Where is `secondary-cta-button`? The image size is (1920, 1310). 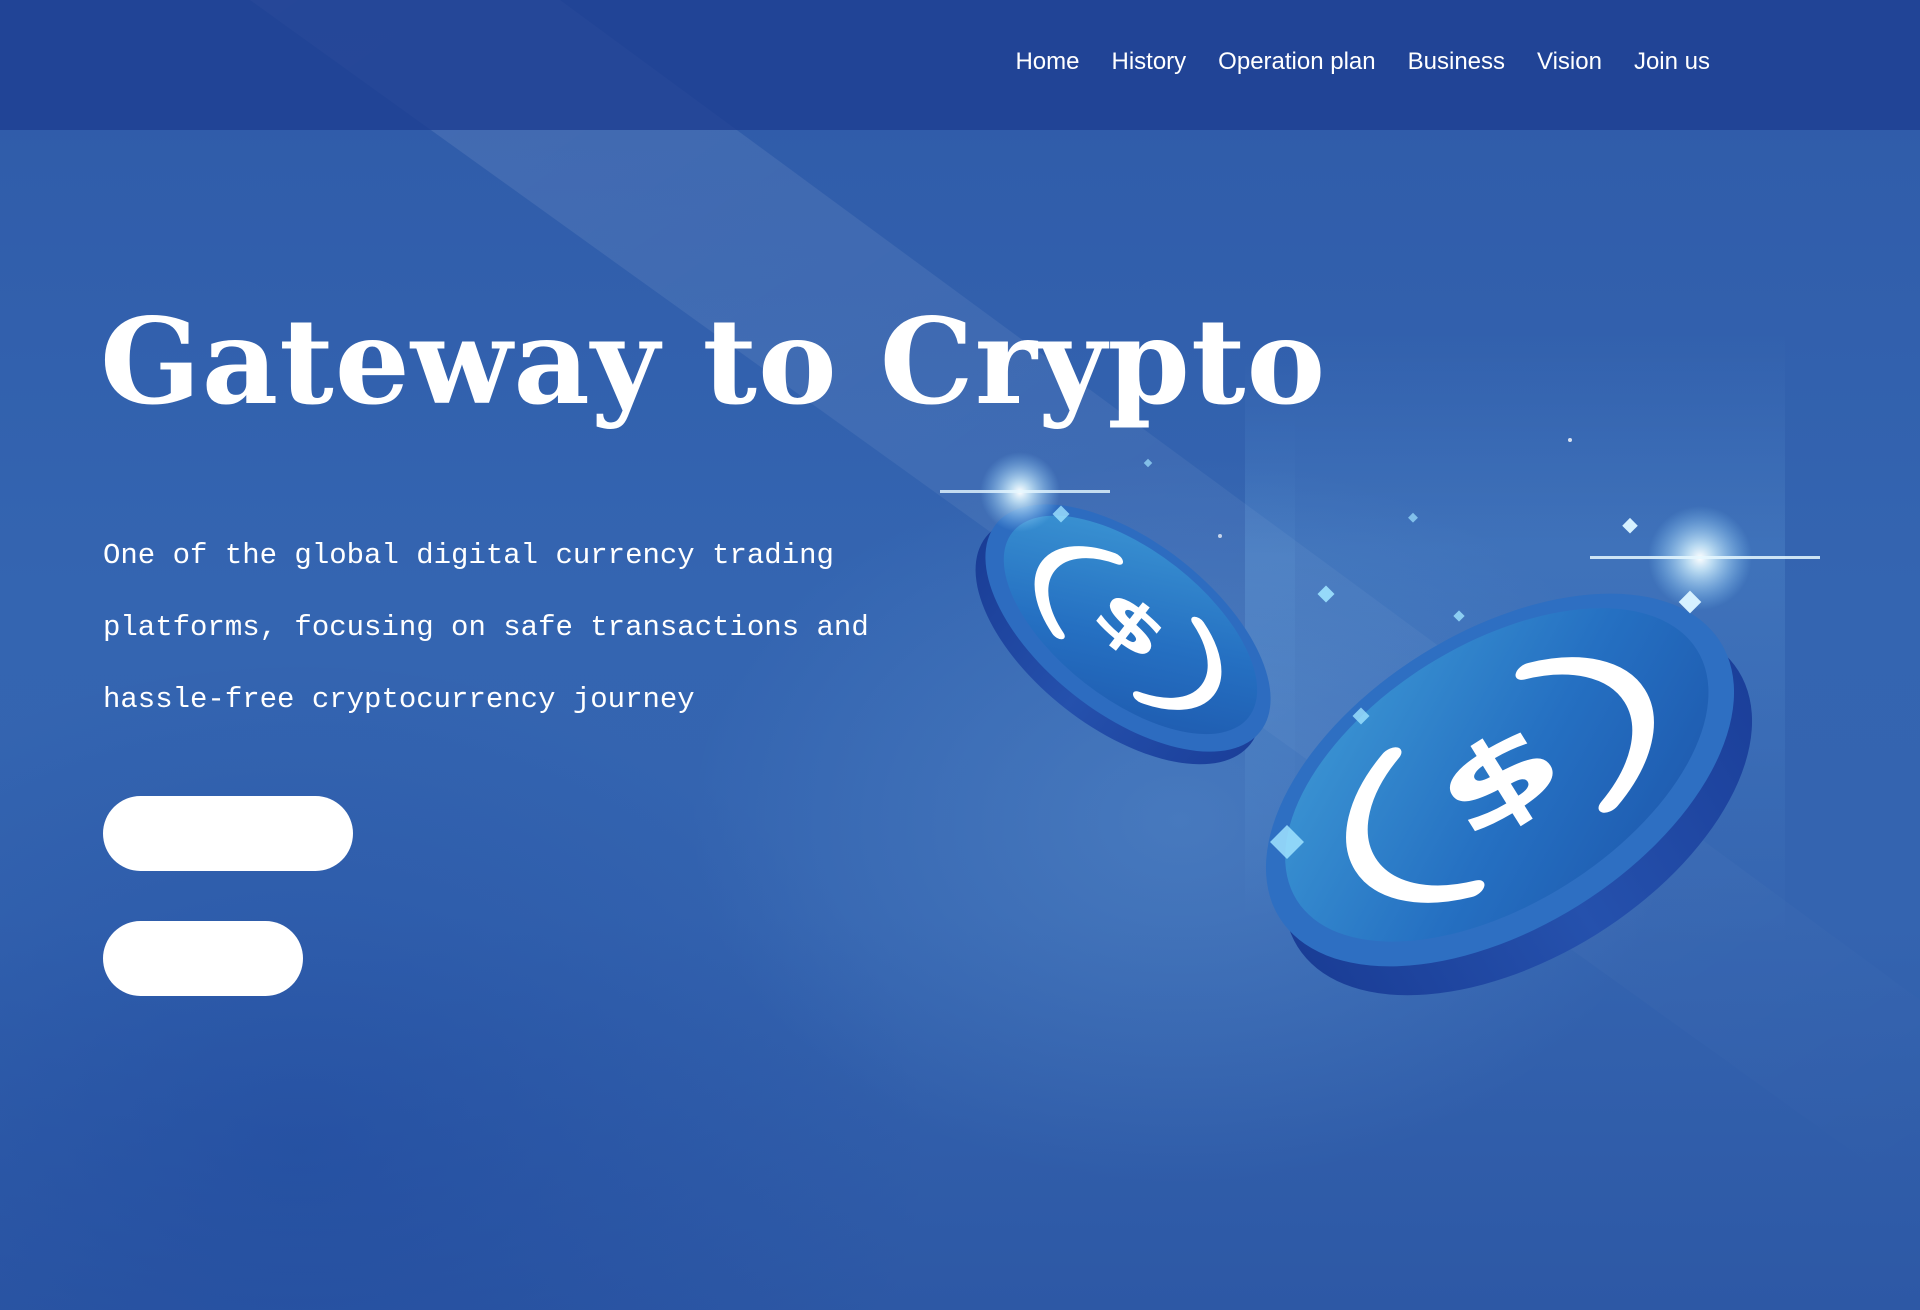 secondary-cta-button is located at coordinates (203, 958).